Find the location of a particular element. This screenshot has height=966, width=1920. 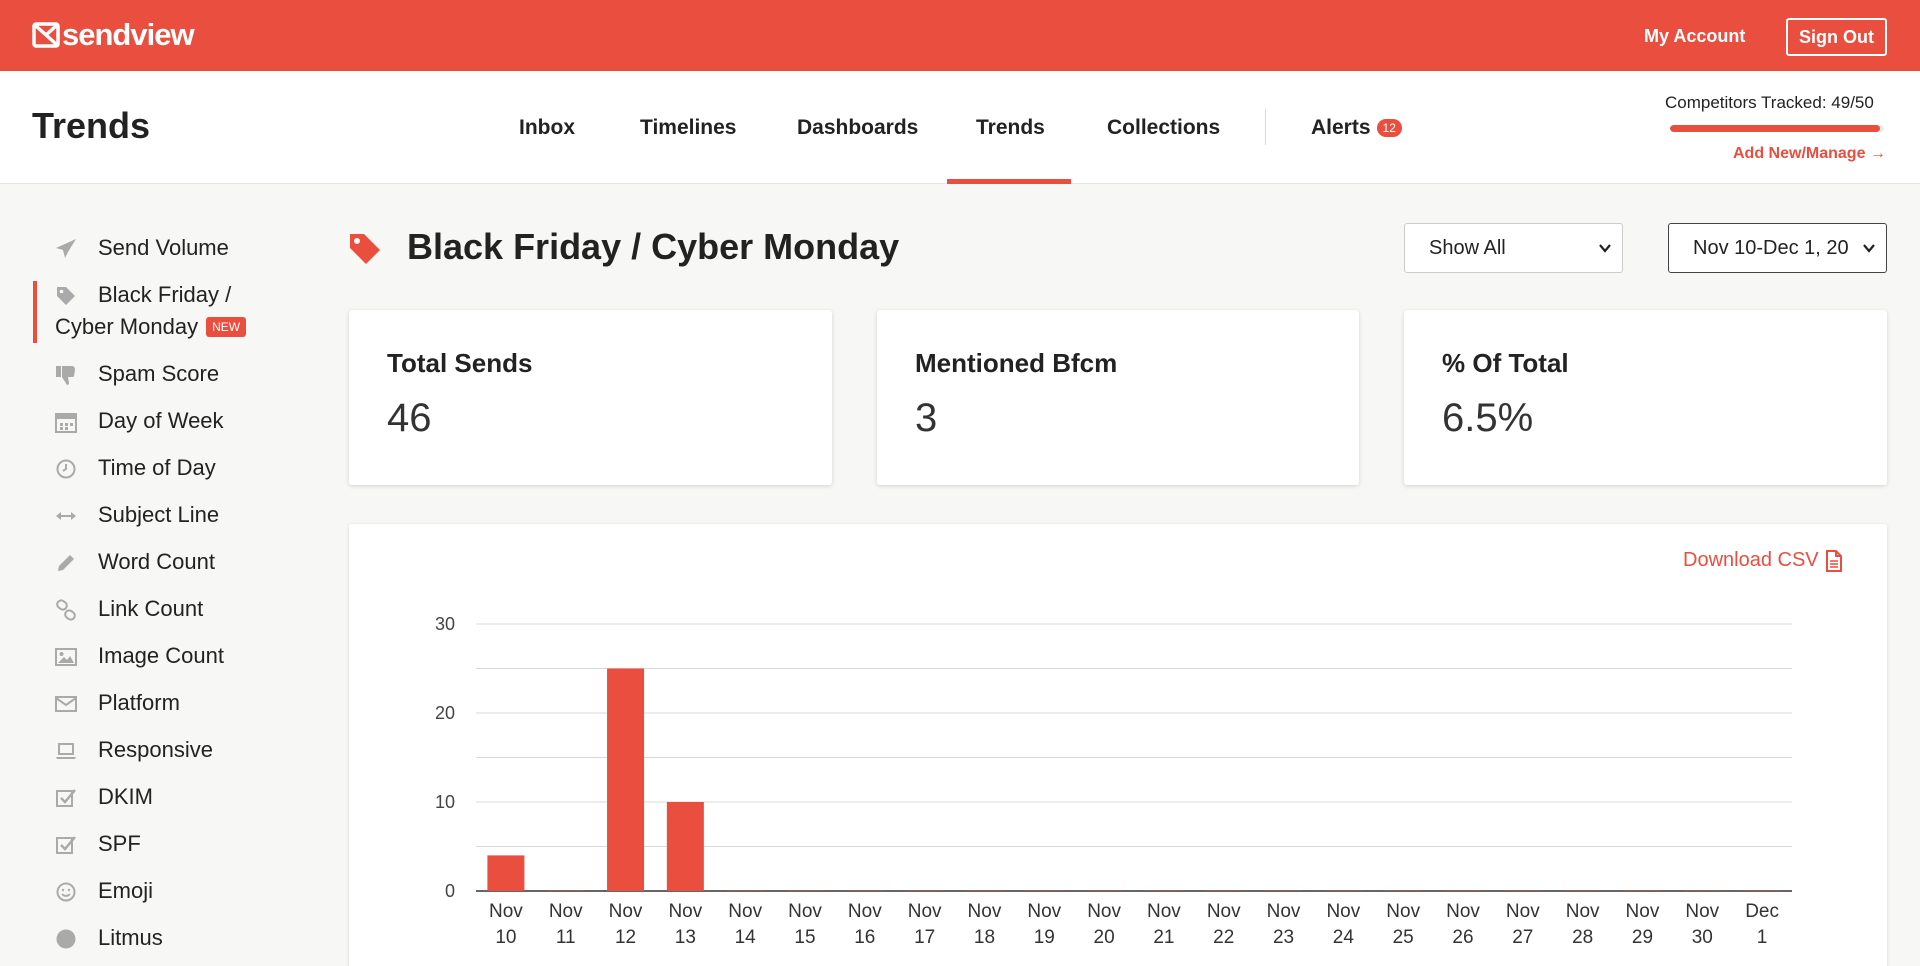

circle-icon is located at coordinates (66, 939).